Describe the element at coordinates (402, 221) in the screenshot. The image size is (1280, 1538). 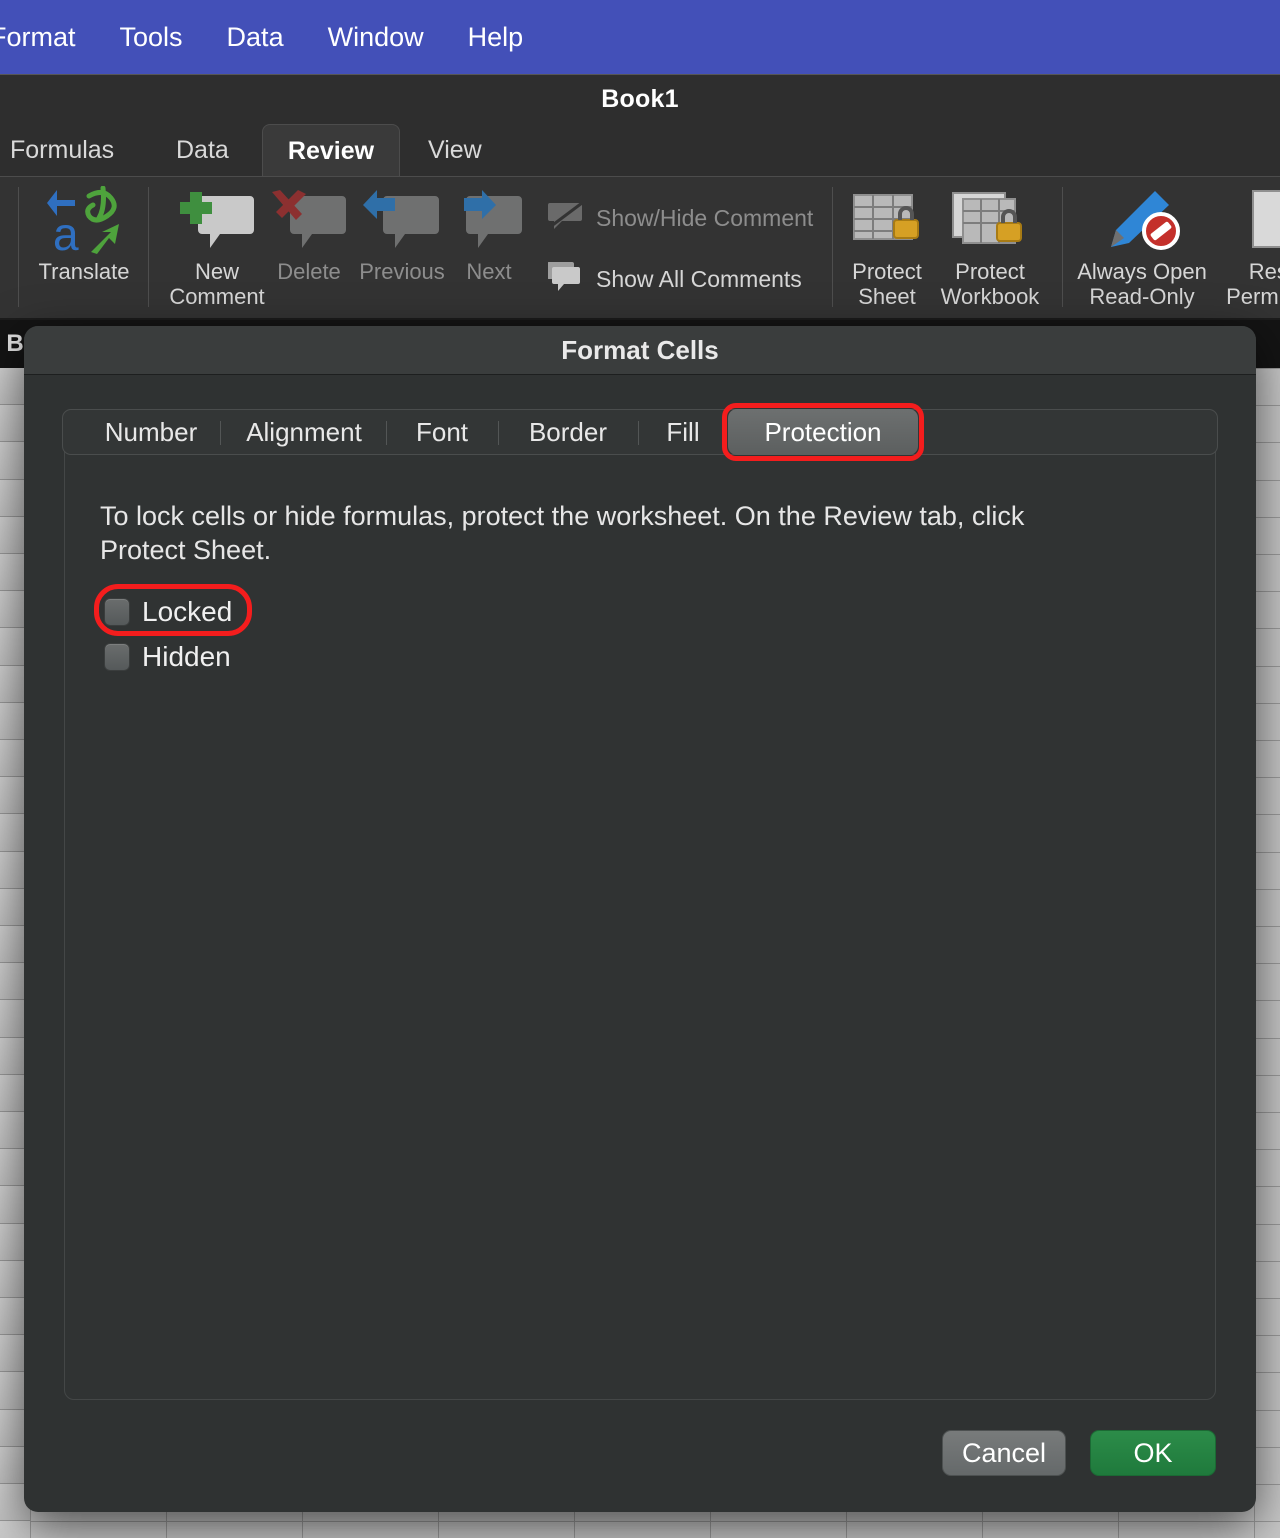
I see `previous-comment-icon` at that location.